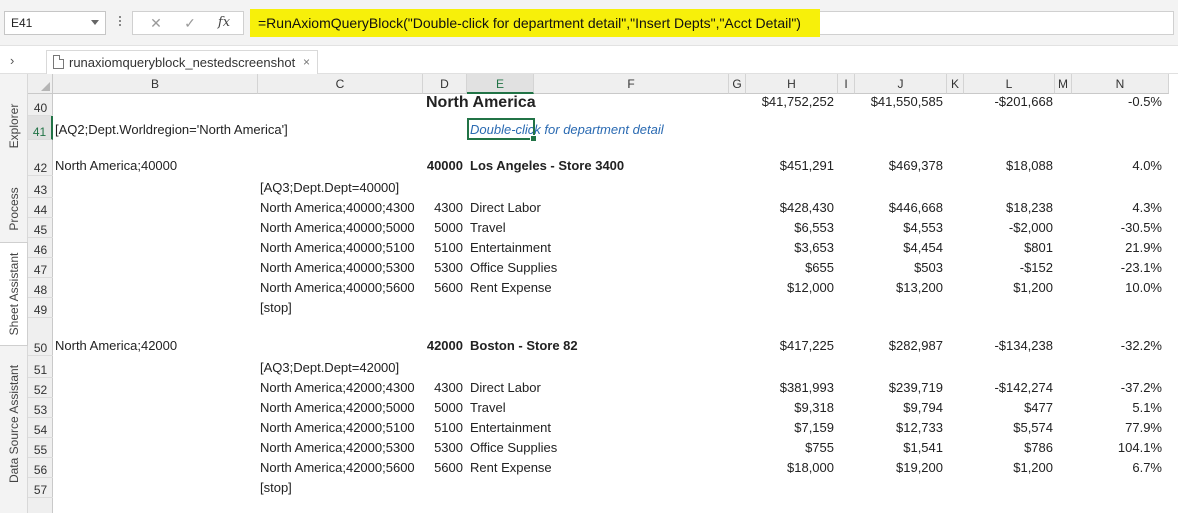  Describe the element at coordinates (1008, 407) in the screenshot. I see `cell-l: $477` at that location.